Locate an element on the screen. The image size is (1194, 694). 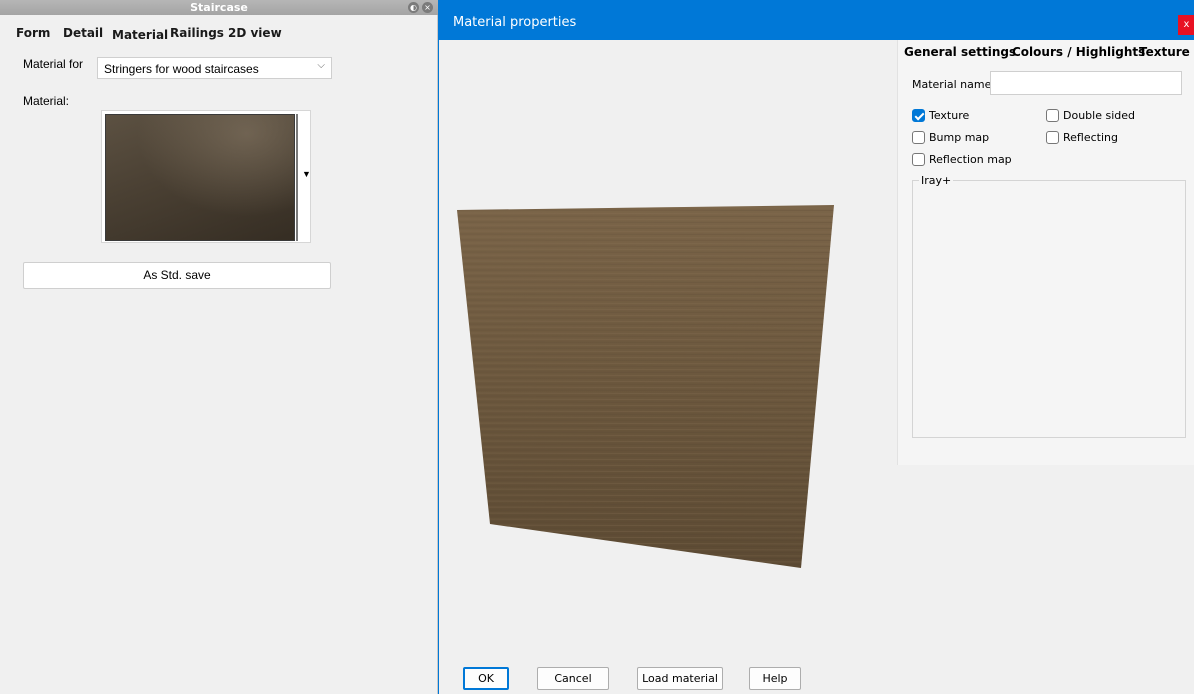
reflecting-checkbox is located at coordinates (1052, 137).